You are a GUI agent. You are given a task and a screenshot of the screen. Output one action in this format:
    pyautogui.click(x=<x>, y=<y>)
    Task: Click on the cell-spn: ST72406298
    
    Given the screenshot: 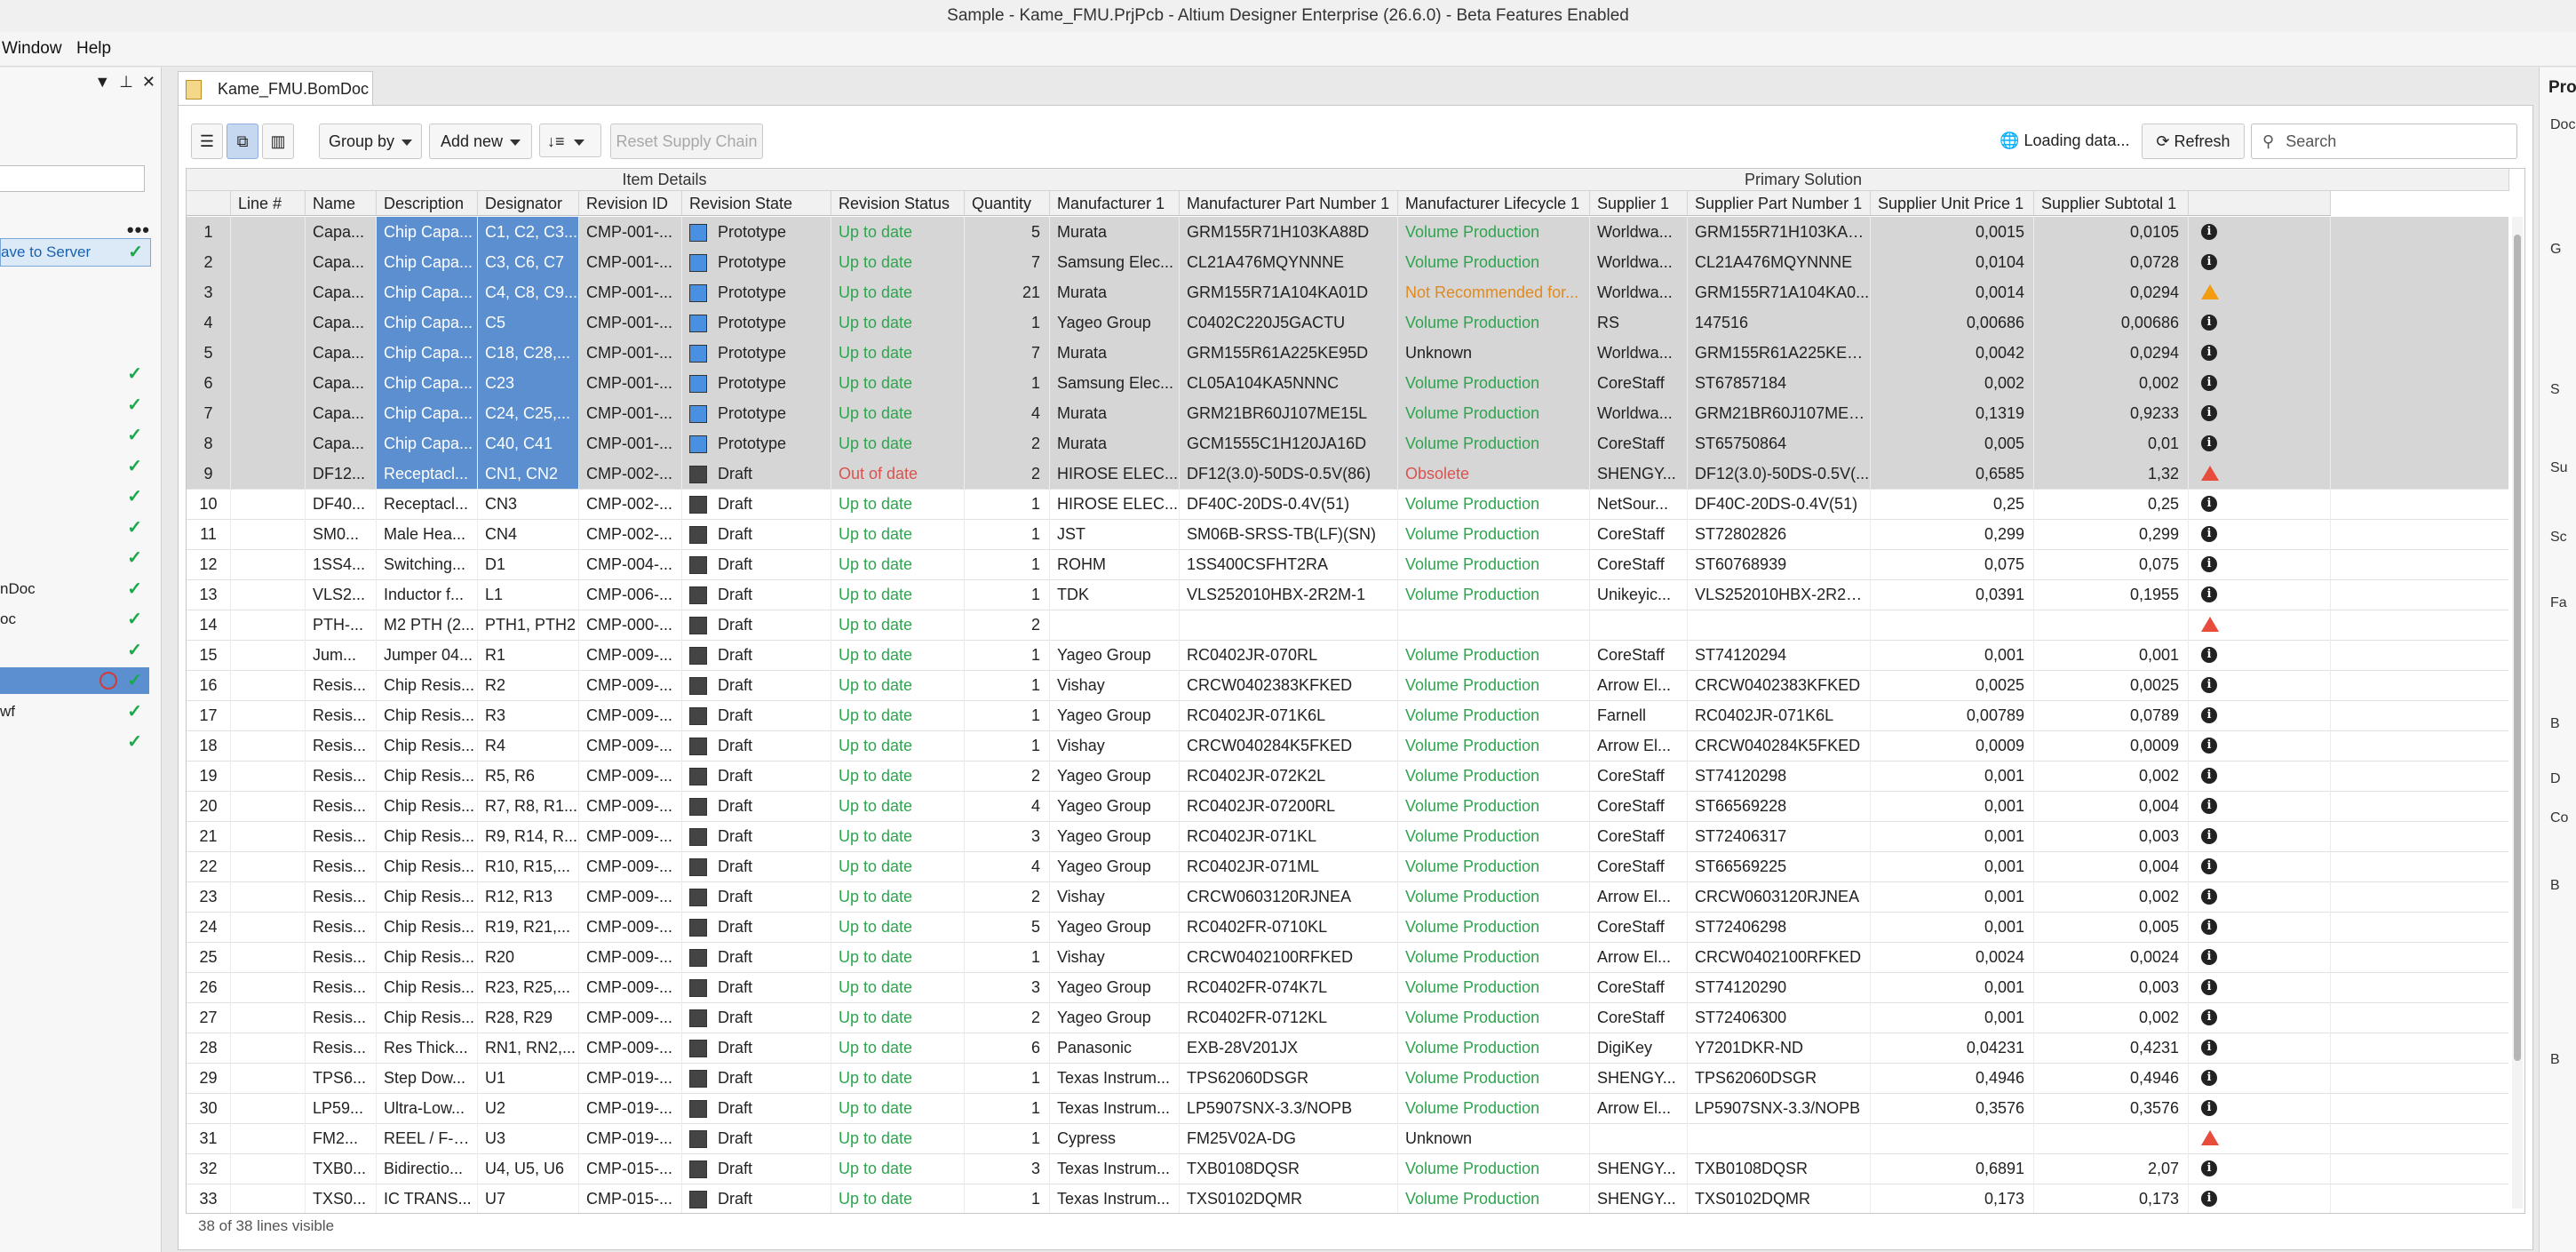 What is the action you would take?
    pyautogui.click(x=1779, y=927)
    